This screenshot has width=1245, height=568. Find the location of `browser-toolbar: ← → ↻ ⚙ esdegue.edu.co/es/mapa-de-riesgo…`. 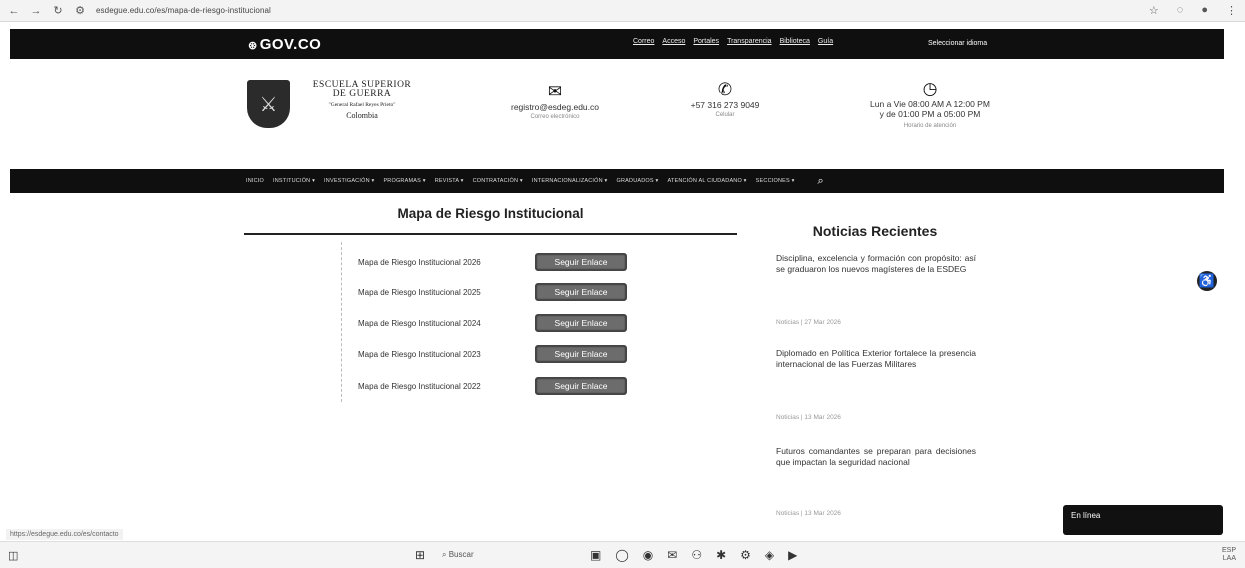

browser-toolbar: ← → ↻ ⚙ esdegue.edu.co/es/mapa-de-riesgo… is located at coordinates (622, 11).